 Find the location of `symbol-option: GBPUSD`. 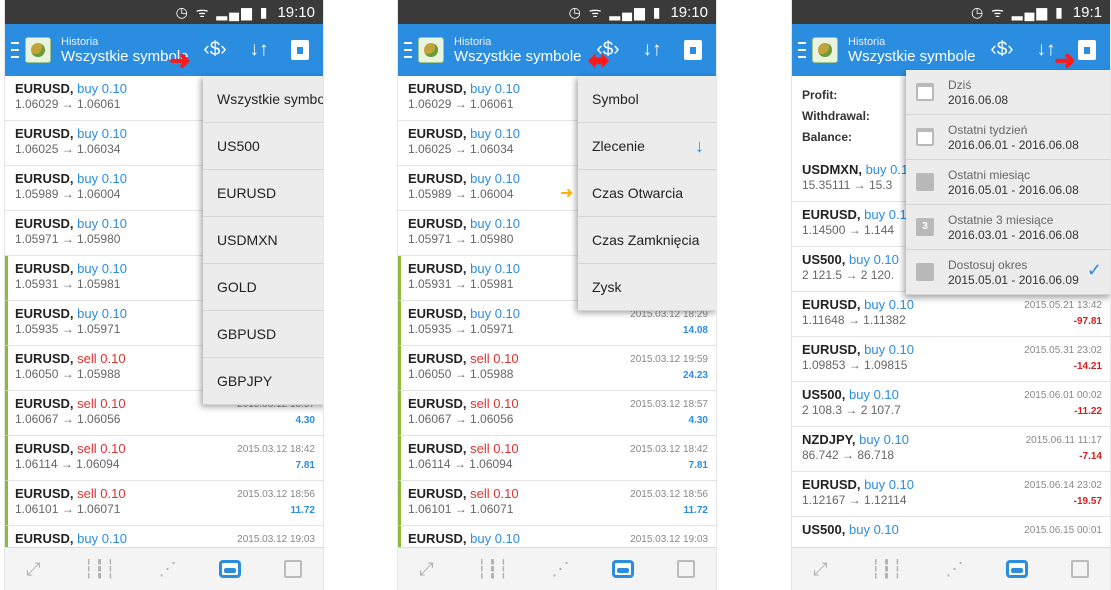

symbol-option: GBPUSD is located at coordinates (263, 334).